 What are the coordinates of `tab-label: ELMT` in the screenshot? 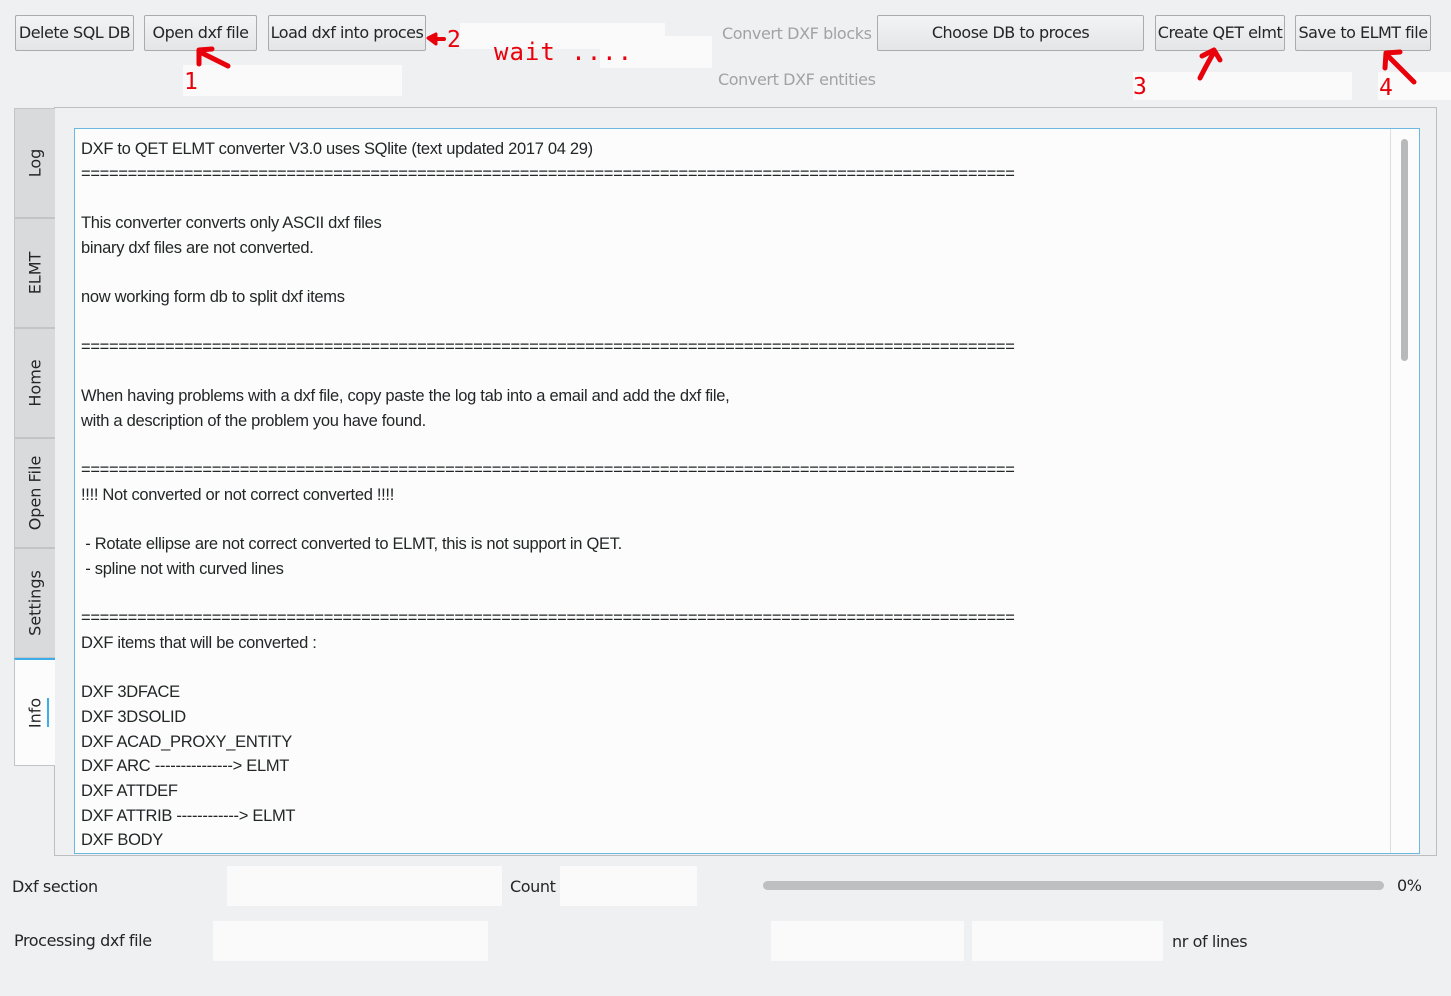 It's located at (35, 273).